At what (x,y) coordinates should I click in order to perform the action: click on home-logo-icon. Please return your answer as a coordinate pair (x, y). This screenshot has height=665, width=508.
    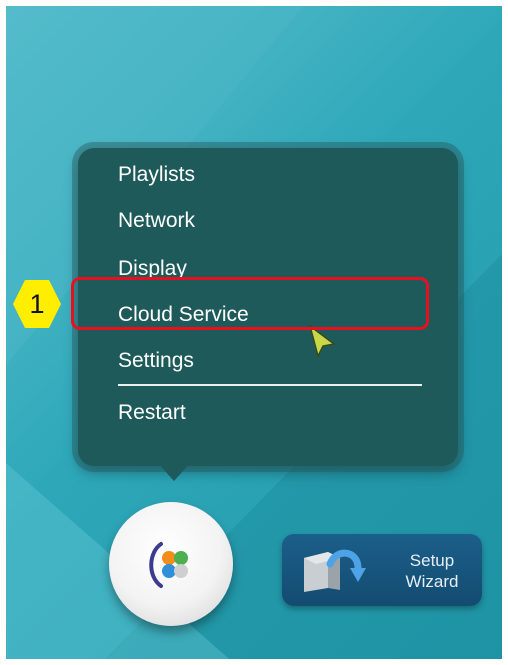
    Looking at the image, I should click on (168, 565).